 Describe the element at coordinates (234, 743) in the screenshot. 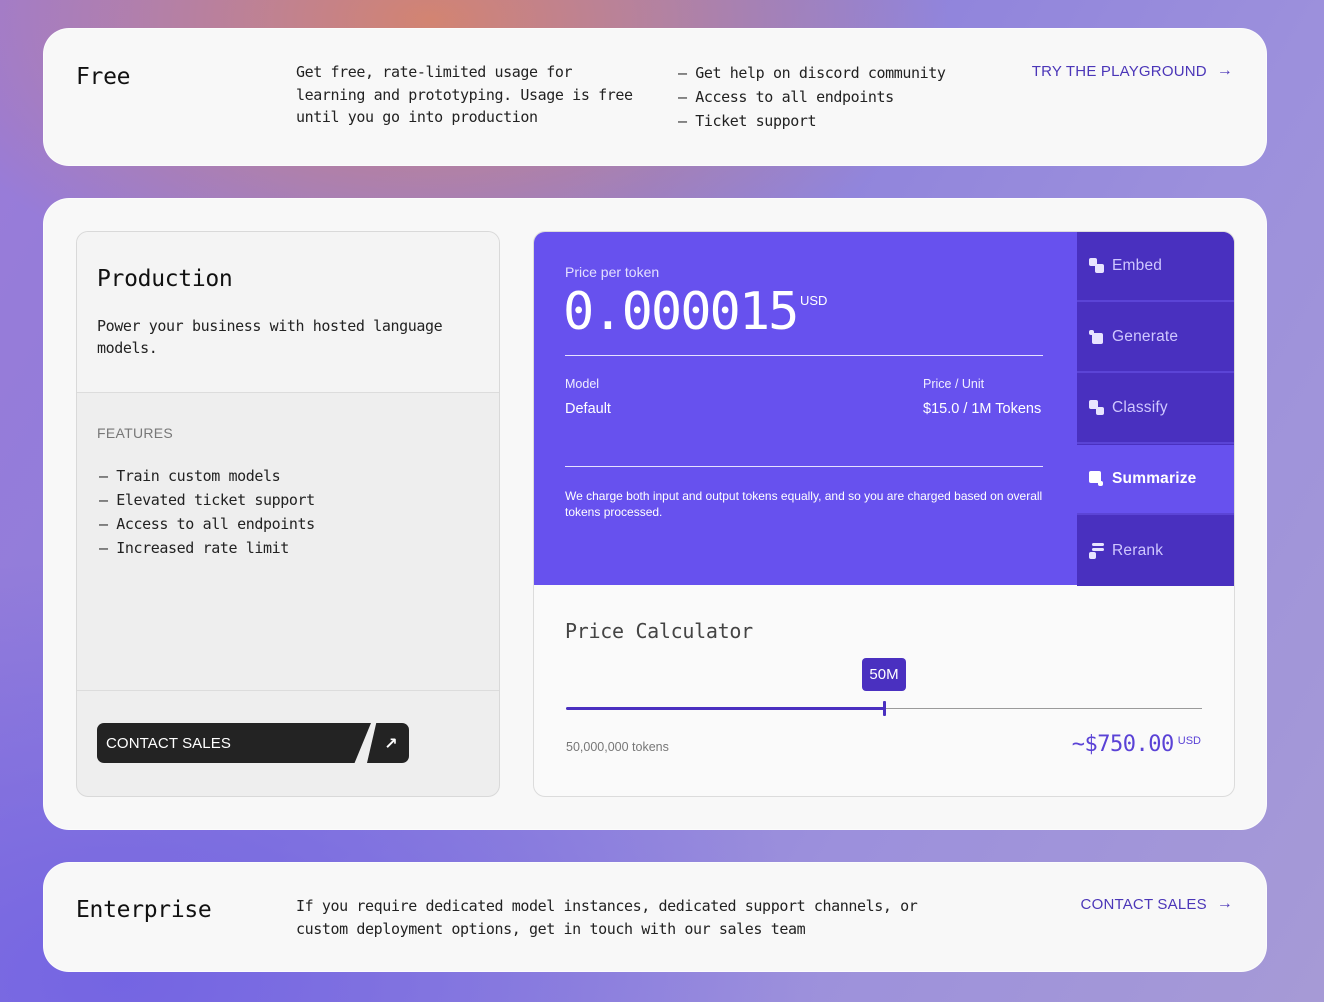

I see `contact-sales-button: CONTACT SALES` at that location.